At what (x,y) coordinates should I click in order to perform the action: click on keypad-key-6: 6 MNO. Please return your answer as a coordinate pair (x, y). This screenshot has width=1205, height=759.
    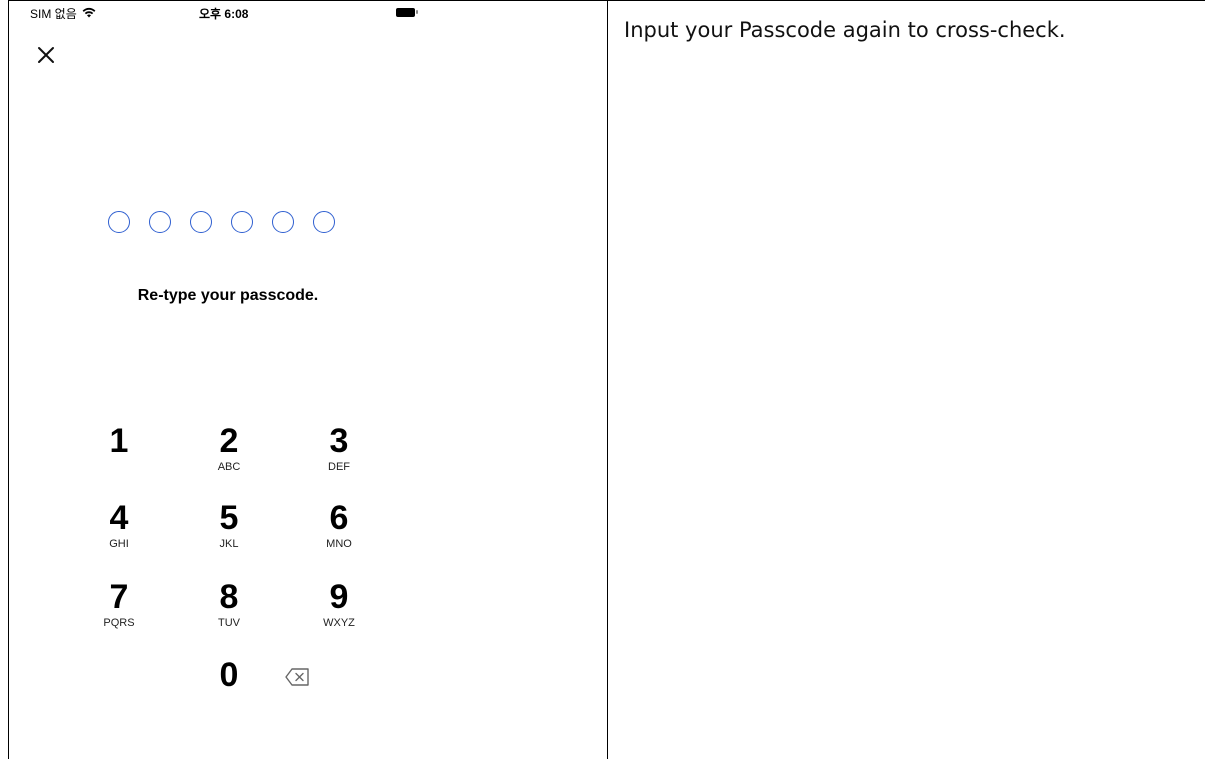
    Looking at the image, I should click on (339, 535).